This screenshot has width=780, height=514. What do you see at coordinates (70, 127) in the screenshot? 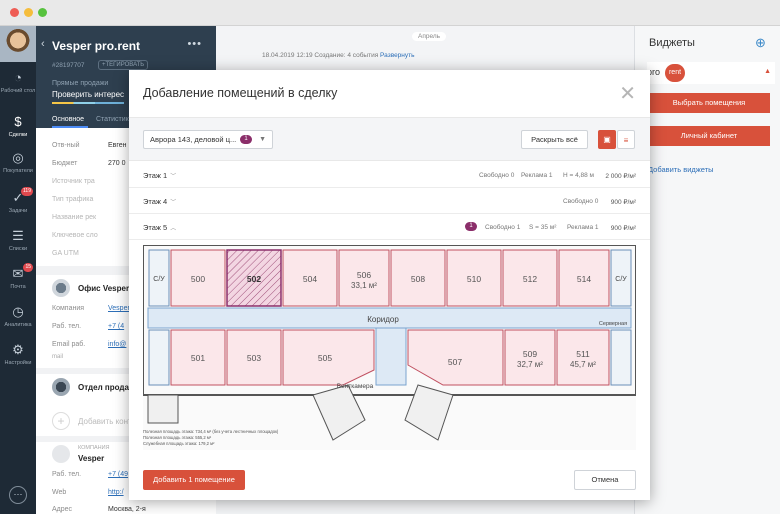
I see `active-tab-indicator` at bounding box center [70, 127].